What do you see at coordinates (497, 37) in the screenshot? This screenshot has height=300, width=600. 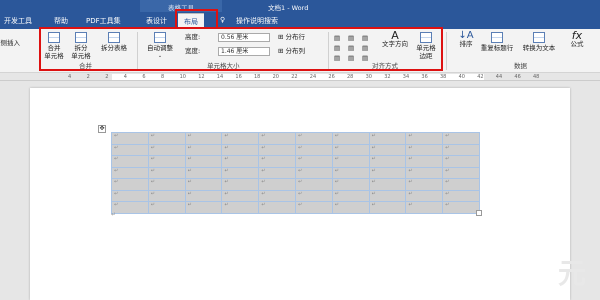 I see `repeat-header-icon` at bounding box center [497, 37].